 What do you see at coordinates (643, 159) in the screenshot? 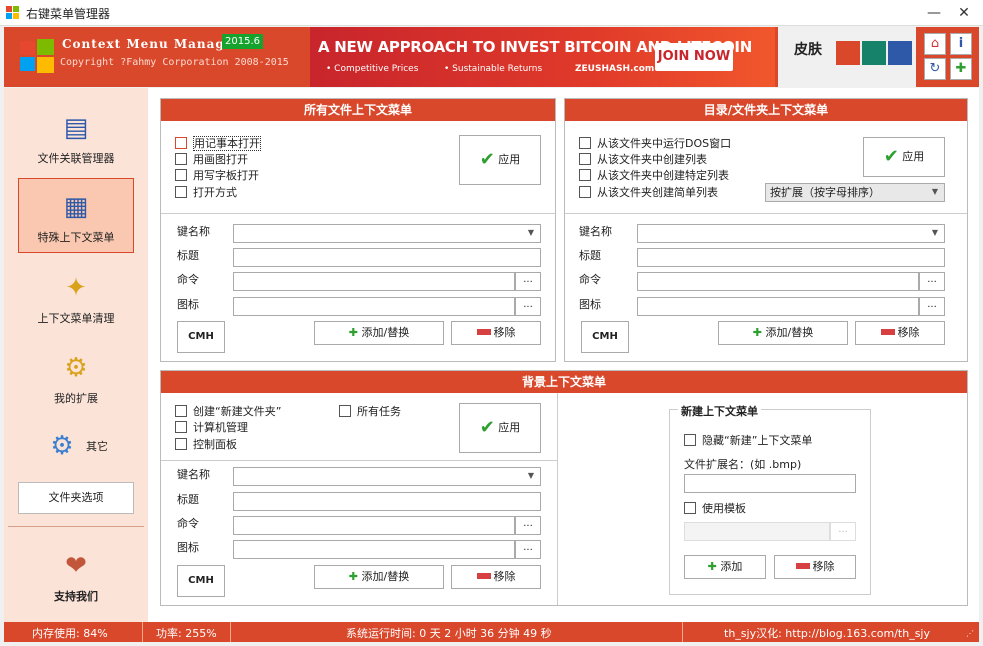
I see `checkbox-create-list: 从该文件夹中创建列表` at bounding box center [643, 159].